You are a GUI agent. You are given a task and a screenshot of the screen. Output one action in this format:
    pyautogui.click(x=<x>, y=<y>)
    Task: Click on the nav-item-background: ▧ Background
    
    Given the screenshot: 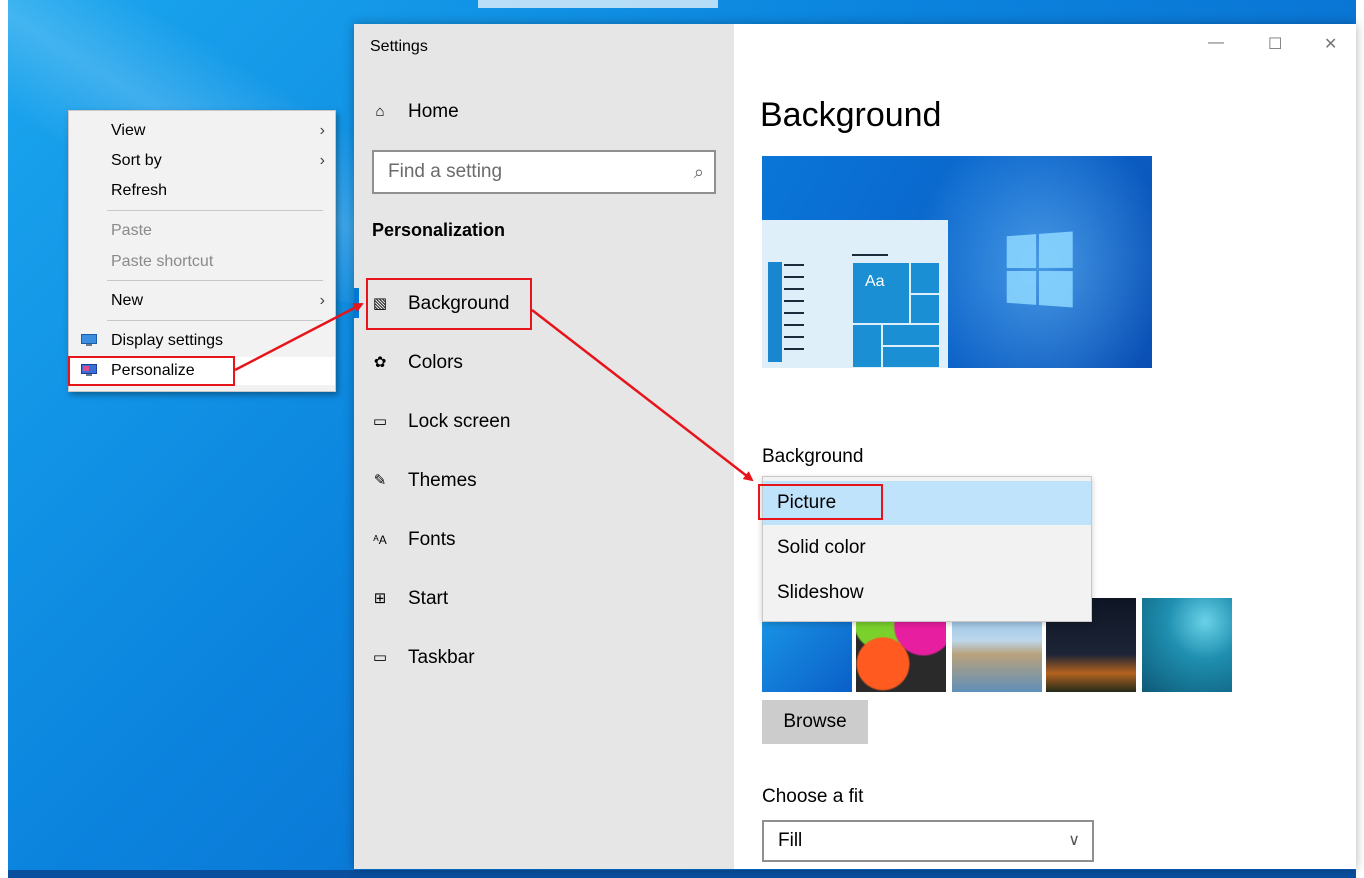 What is the action you would take?
    pyautogui.click(x=440, y=304)
    